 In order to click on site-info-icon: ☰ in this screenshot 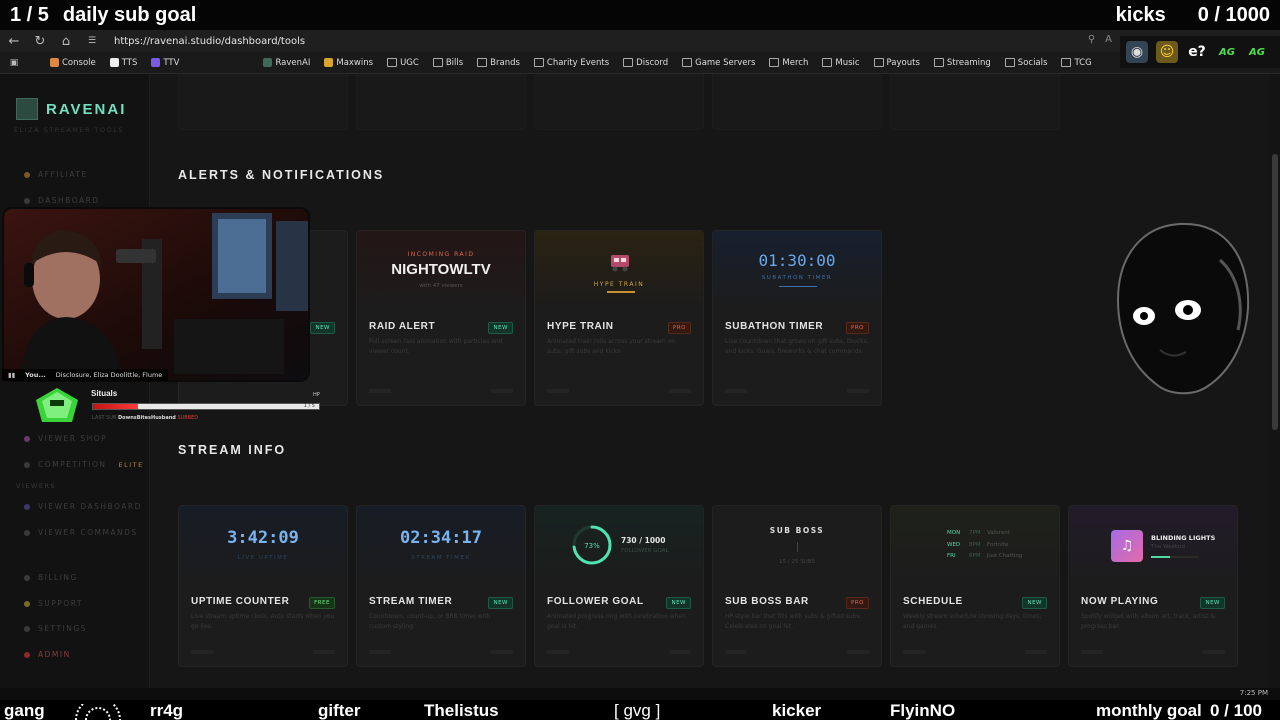, I will do `click(92, 41)`.